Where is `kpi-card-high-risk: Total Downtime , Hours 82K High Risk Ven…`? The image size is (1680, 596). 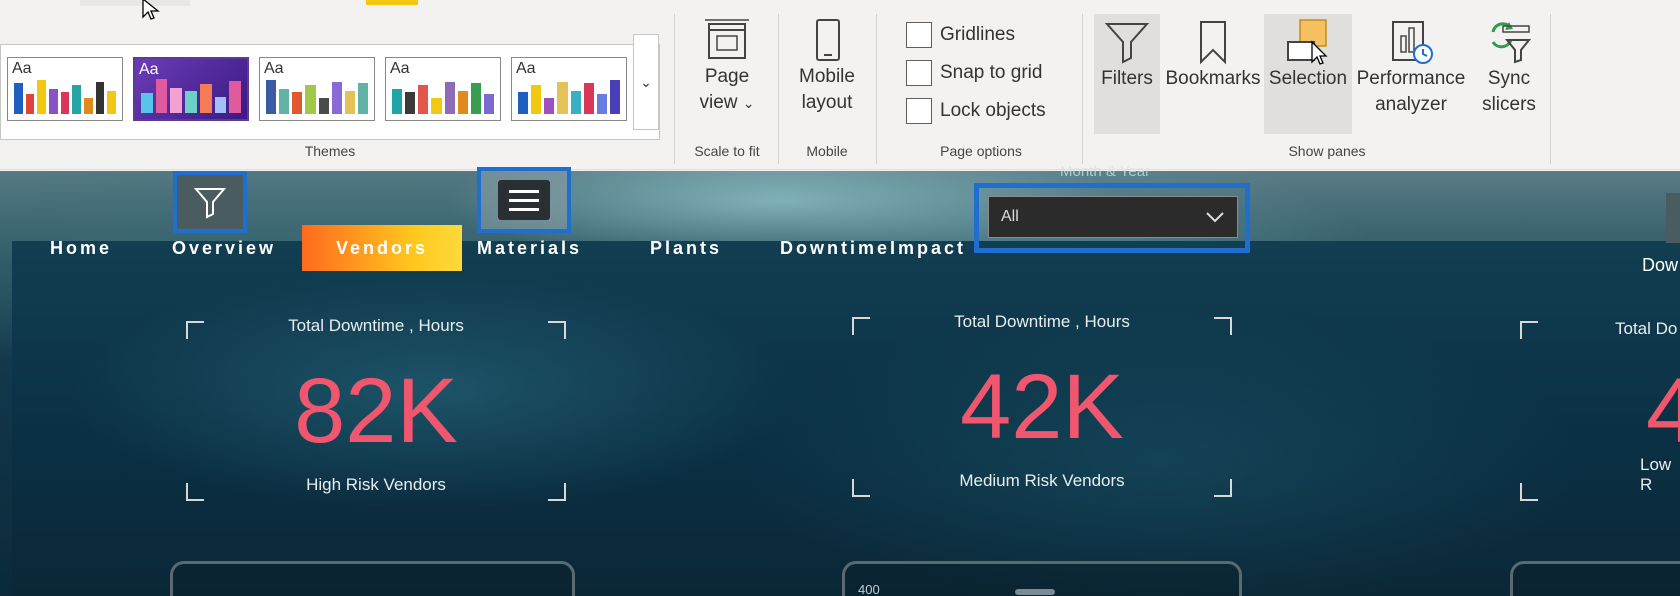 kpi-card-high-risk: Total Downtime , Hours 82K High Risk Ven… is located at coordinates (376, 408).